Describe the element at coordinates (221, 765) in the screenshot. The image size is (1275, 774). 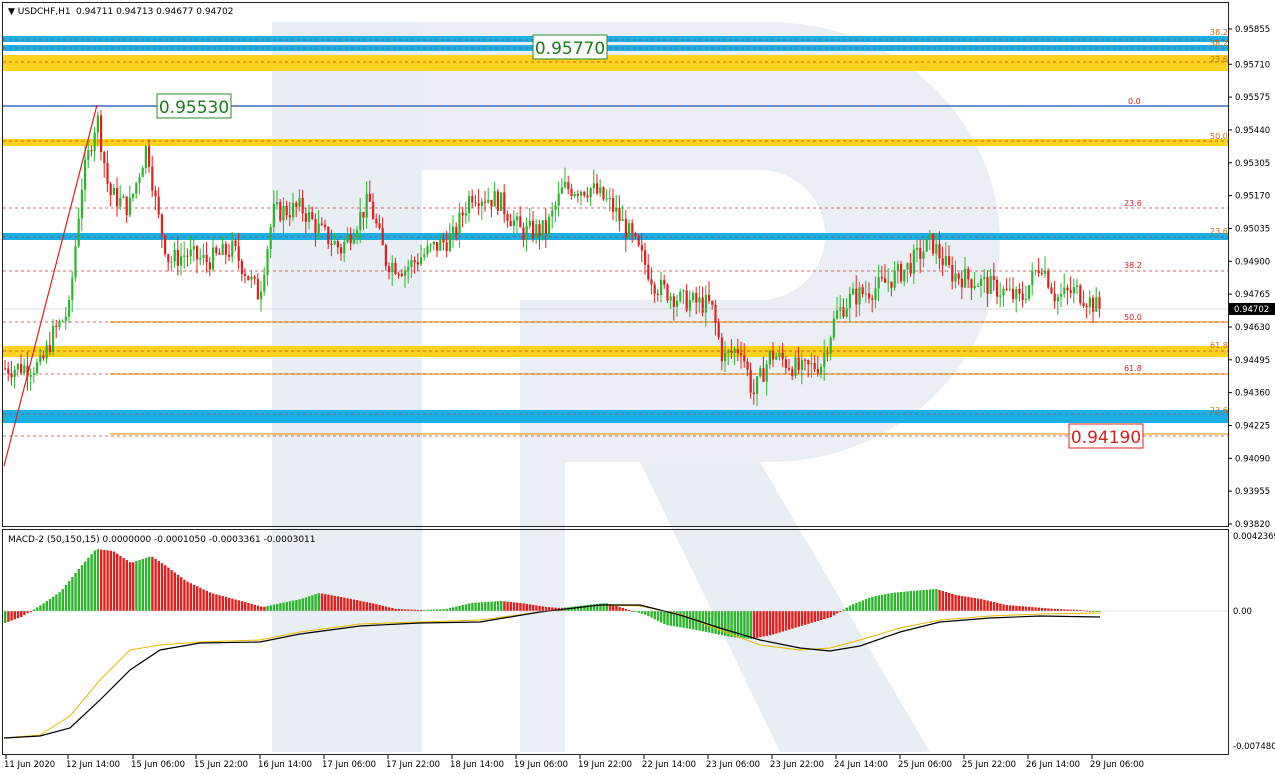
I see `time-tick-label: 15 Jun 22:00` at that location.